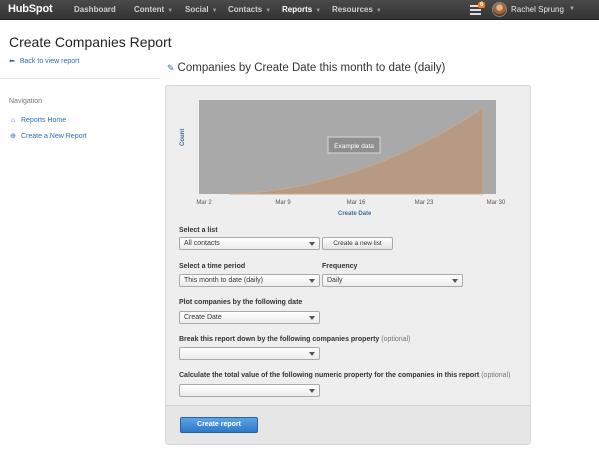 This screenshot has height=474, width=599. I want to click on nav-item-label: Content, so click(149, 9).